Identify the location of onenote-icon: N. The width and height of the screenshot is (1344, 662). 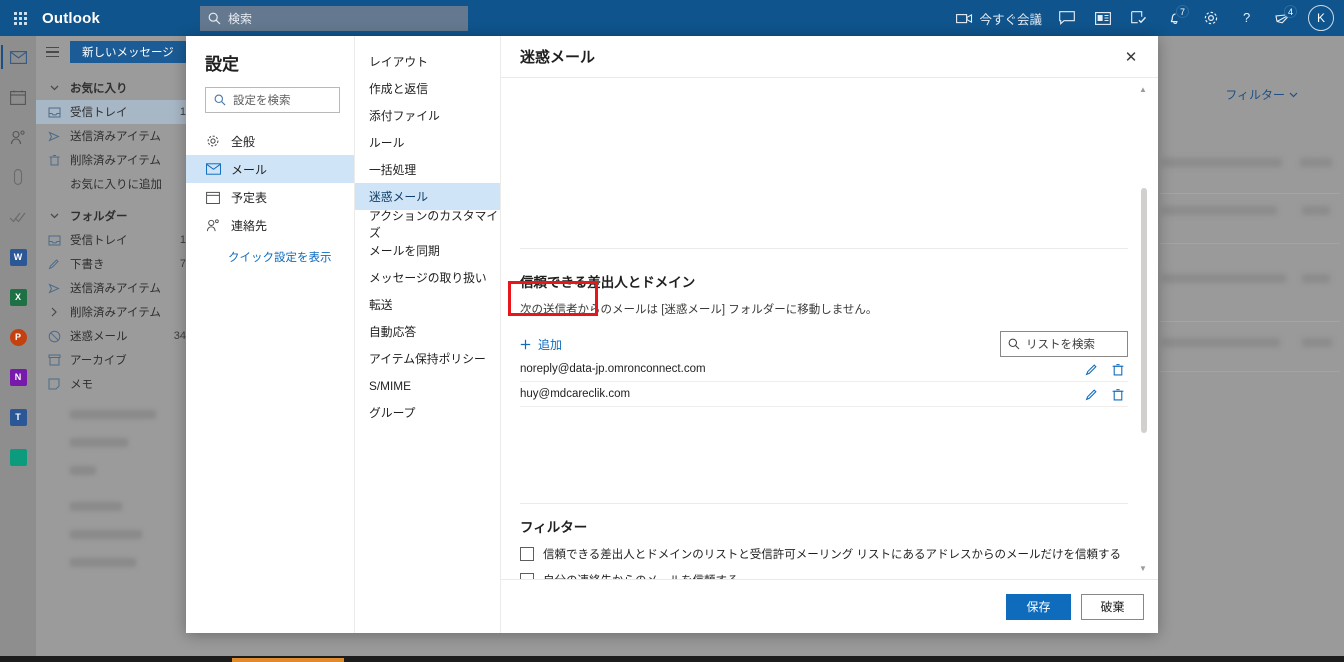
(18, 377).